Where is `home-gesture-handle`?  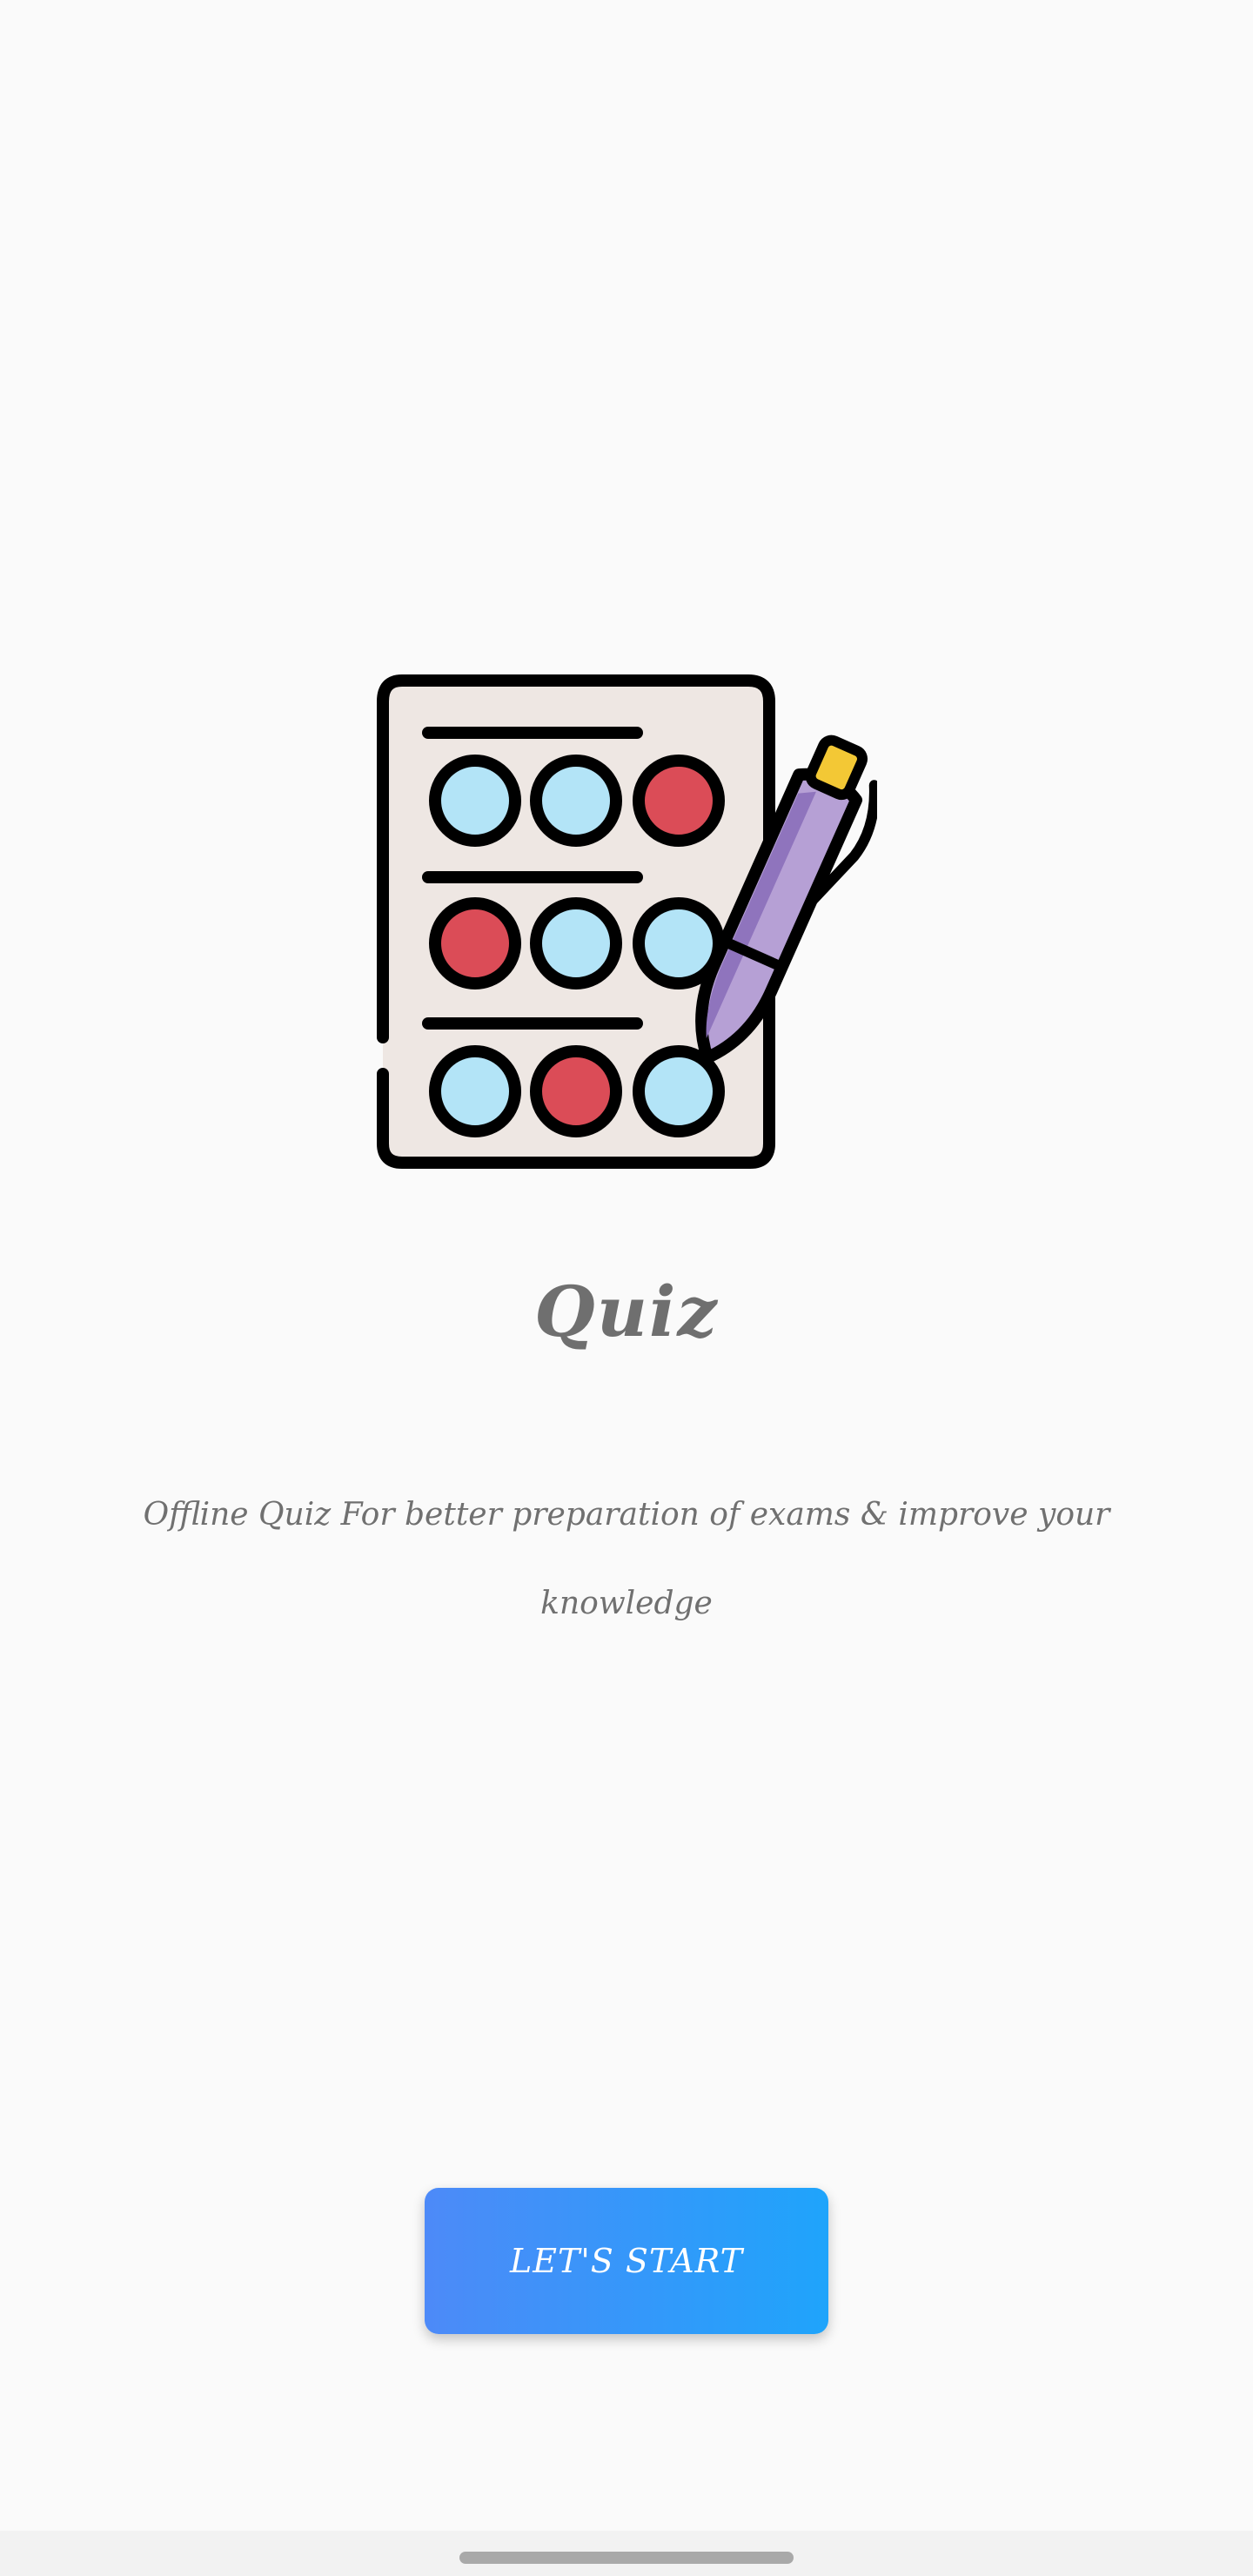
home-gesture-handle is located at coordinates (626, 2558).